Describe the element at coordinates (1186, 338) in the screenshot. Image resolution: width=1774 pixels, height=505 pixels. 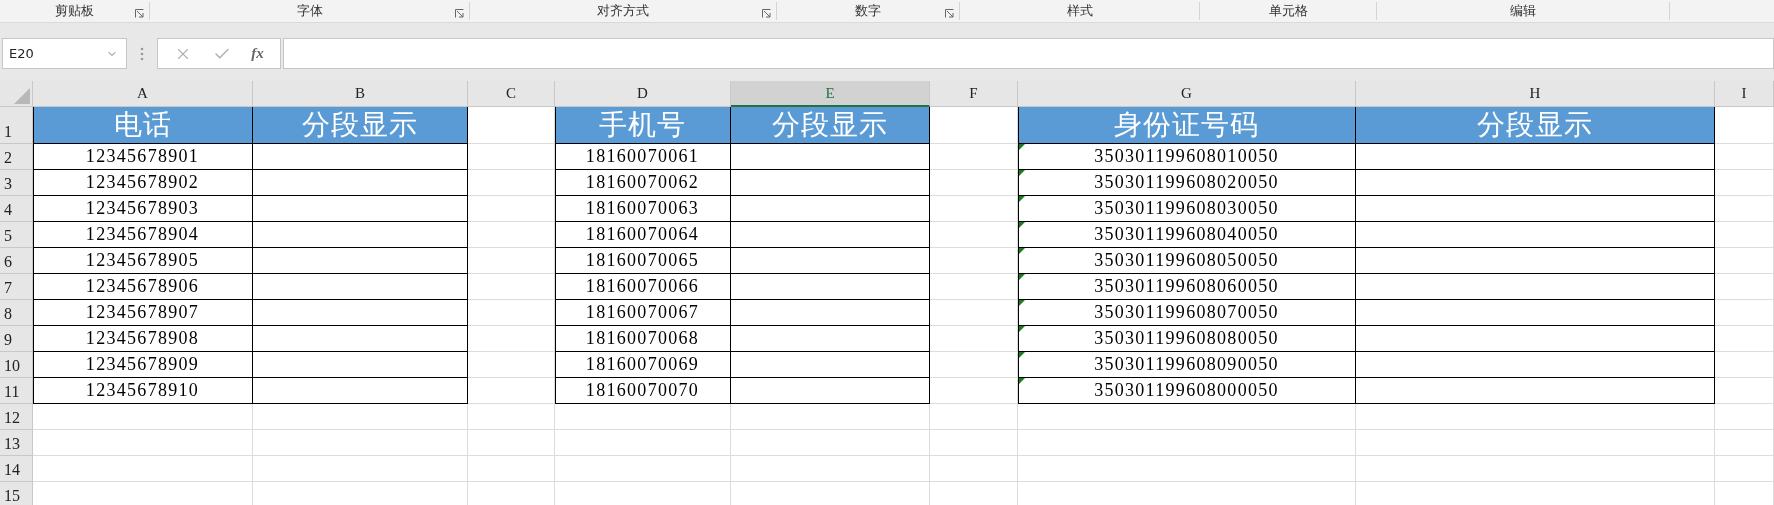
I see `table-cell: 350301199608080050` at that location.